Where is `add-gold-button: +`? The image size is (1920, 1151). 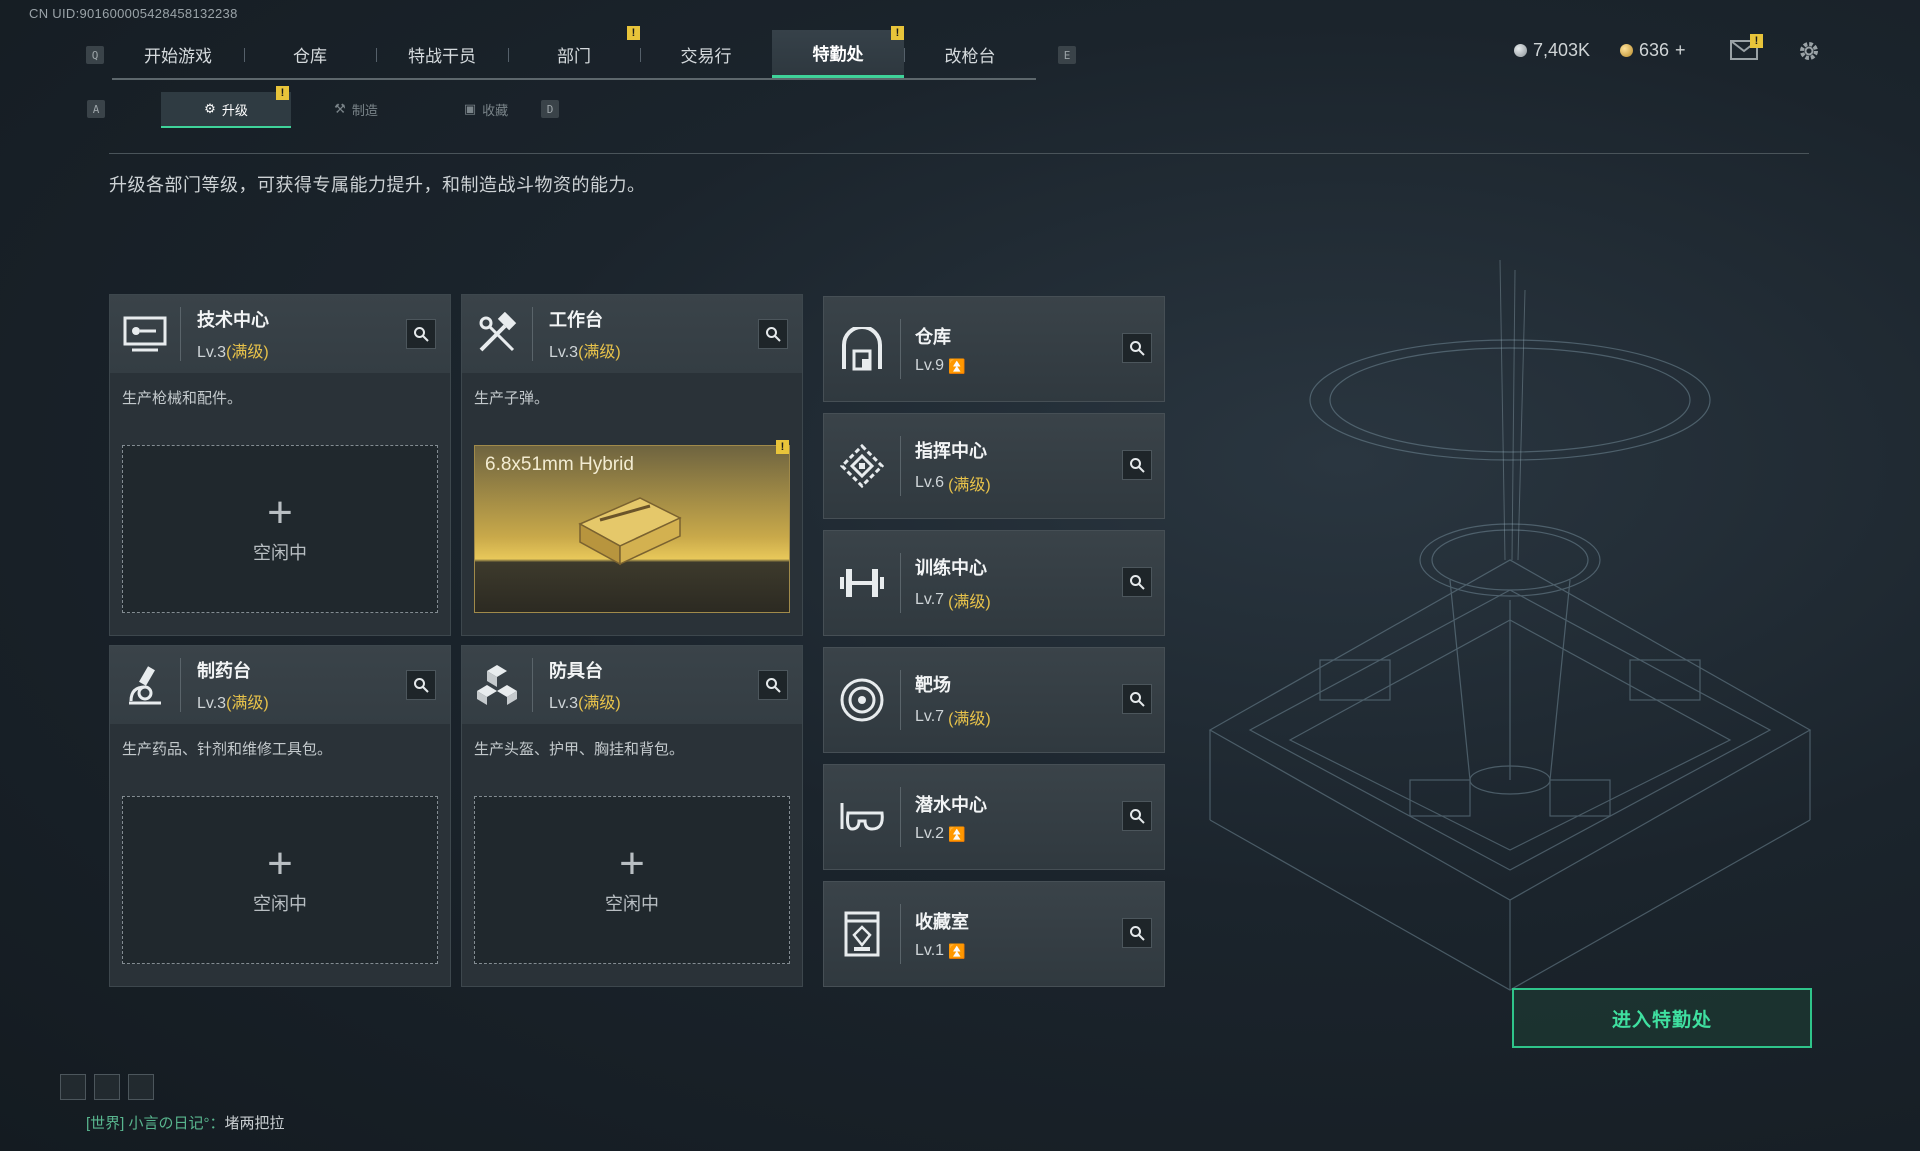
add-gold-button: + is located at coordinates (1680, 50).